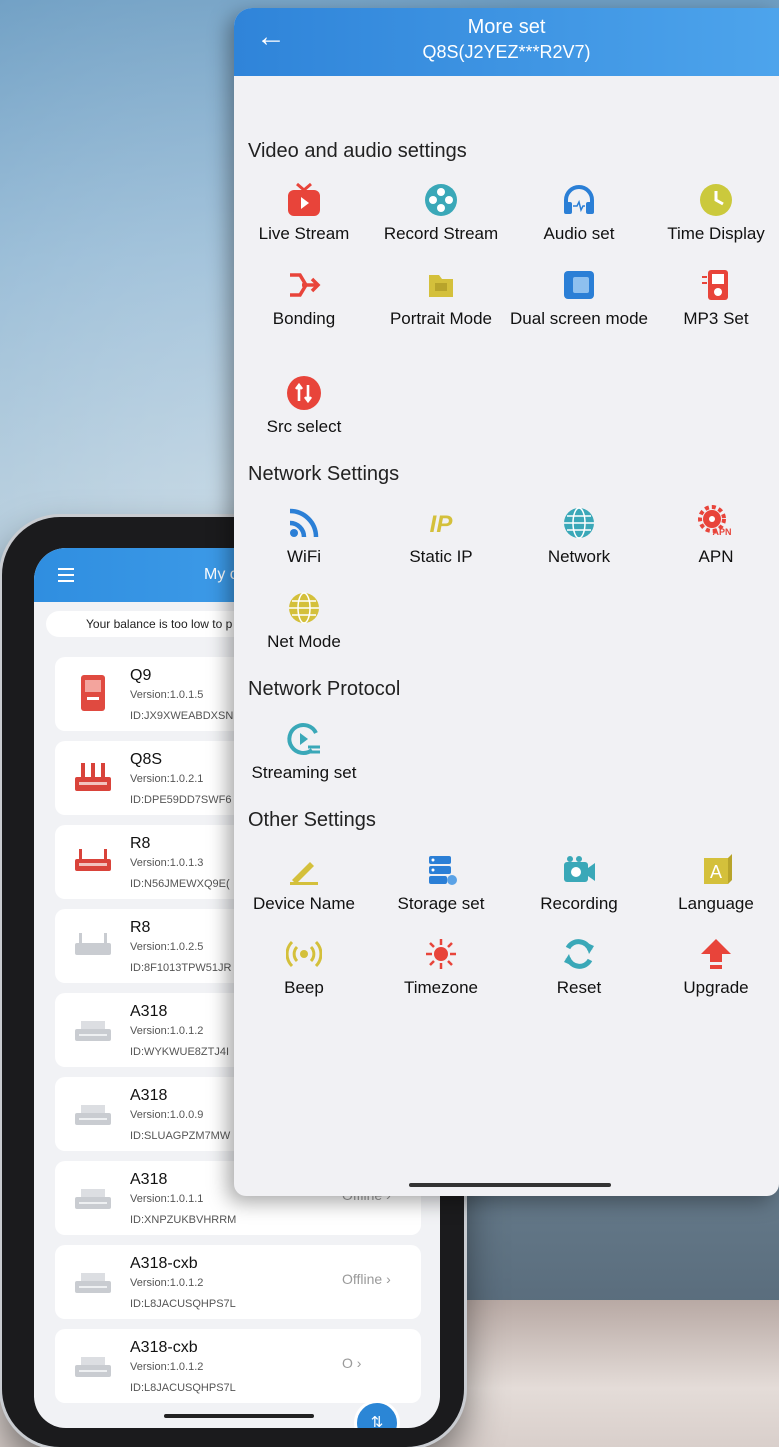  I want to click on apn-button: APN APN, so click(713, 536).